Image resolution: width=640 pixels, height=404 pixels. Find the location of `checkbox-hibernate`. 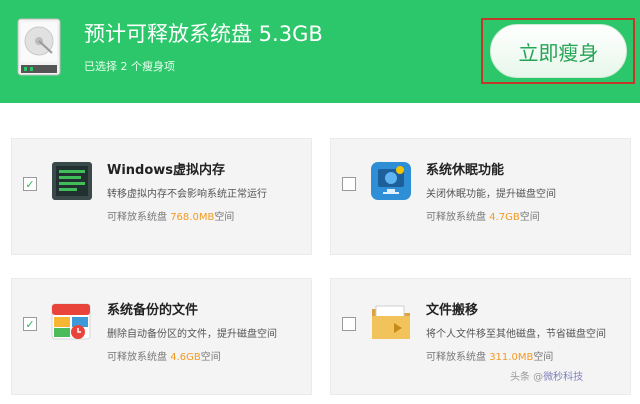

checkbox-hibernate is located at coordinates (349, 184).